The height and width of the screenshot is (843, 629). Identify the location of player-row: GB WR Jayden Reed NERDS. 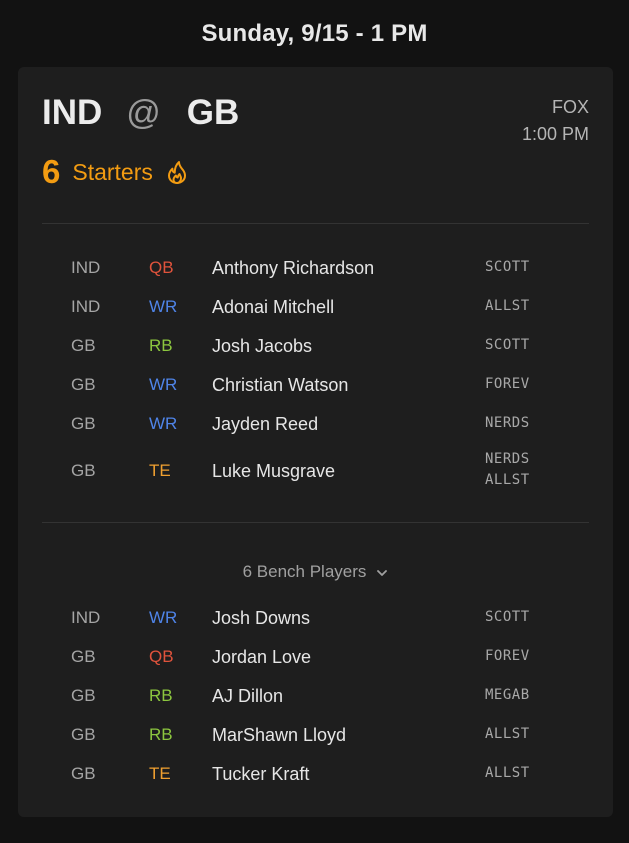
(315, 424).